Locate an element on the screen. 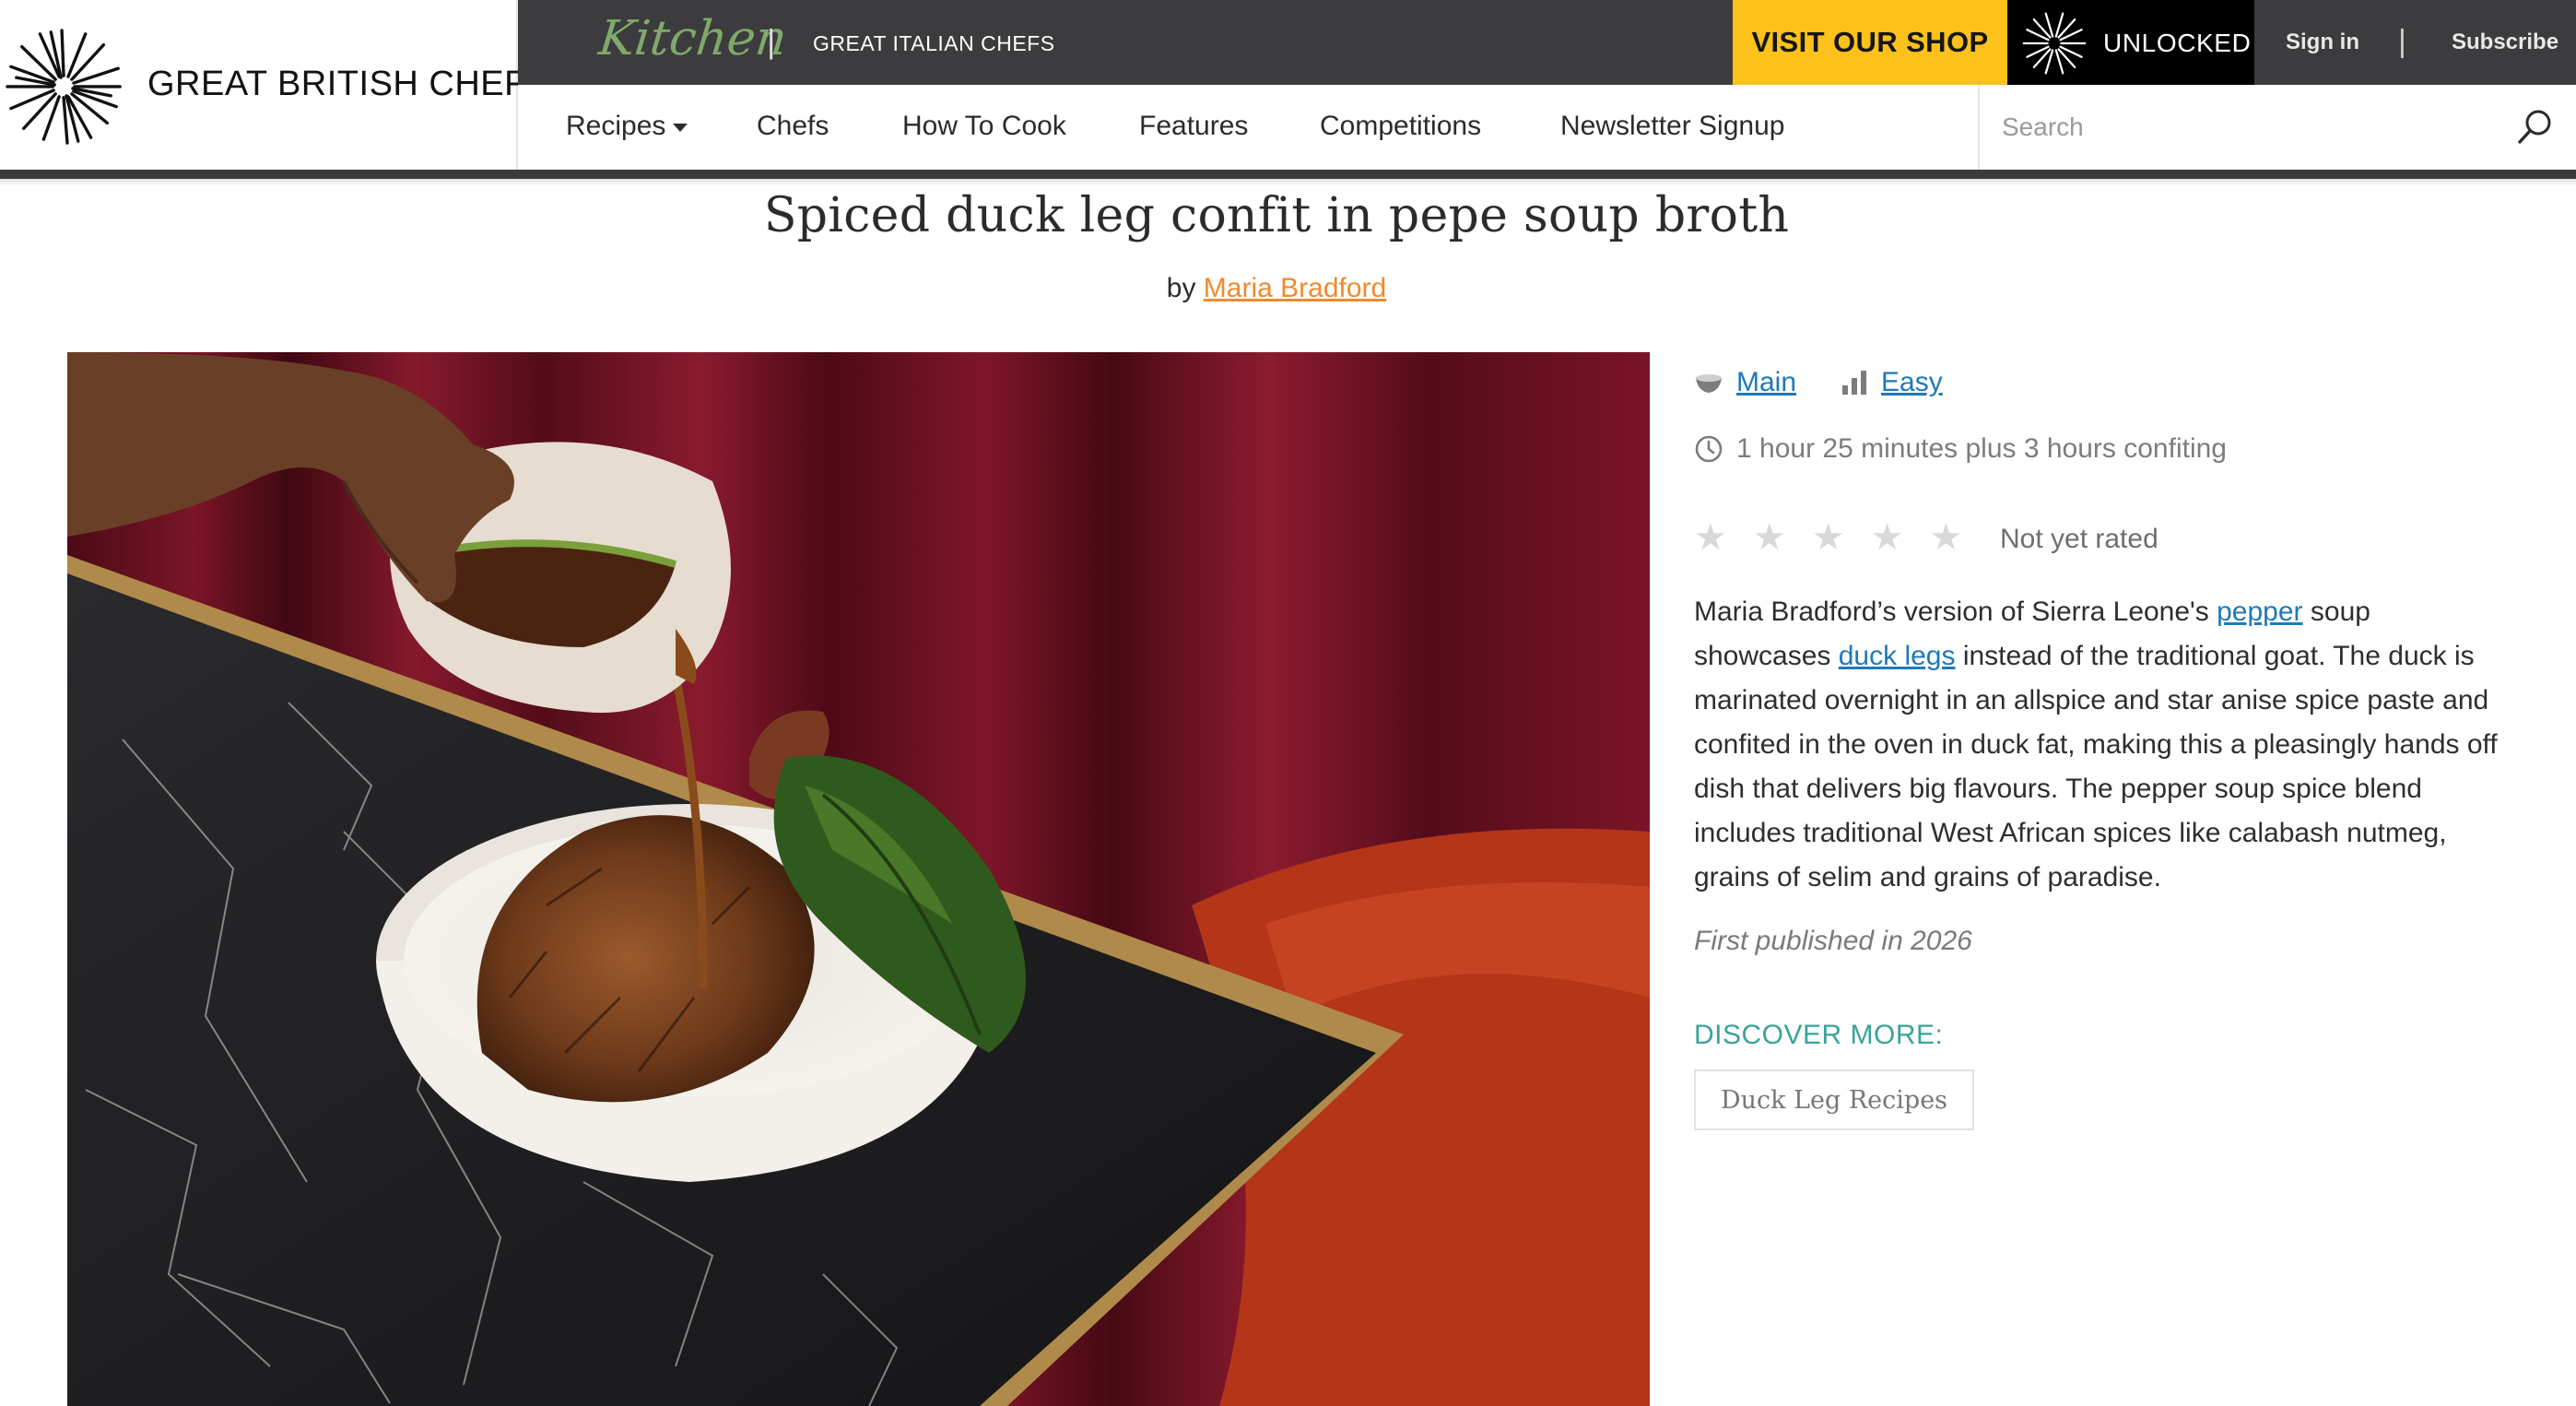  caret-down-icon is located at coordinates (680, 127).